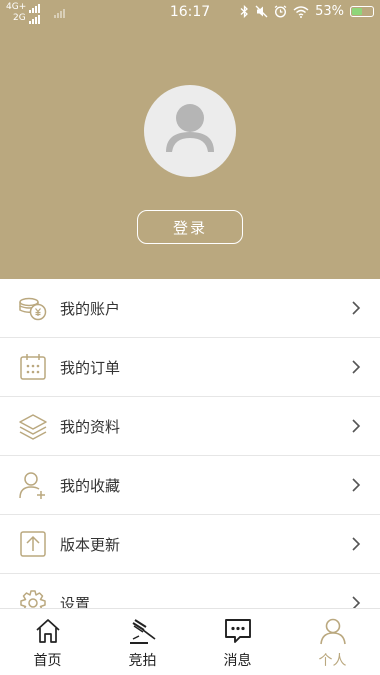 The image size is (380, 675). What do you see at coordinates (90, 544) in the screenshot?
I see `menu-item-label: 版本更新` at bounding box center [90, 544].